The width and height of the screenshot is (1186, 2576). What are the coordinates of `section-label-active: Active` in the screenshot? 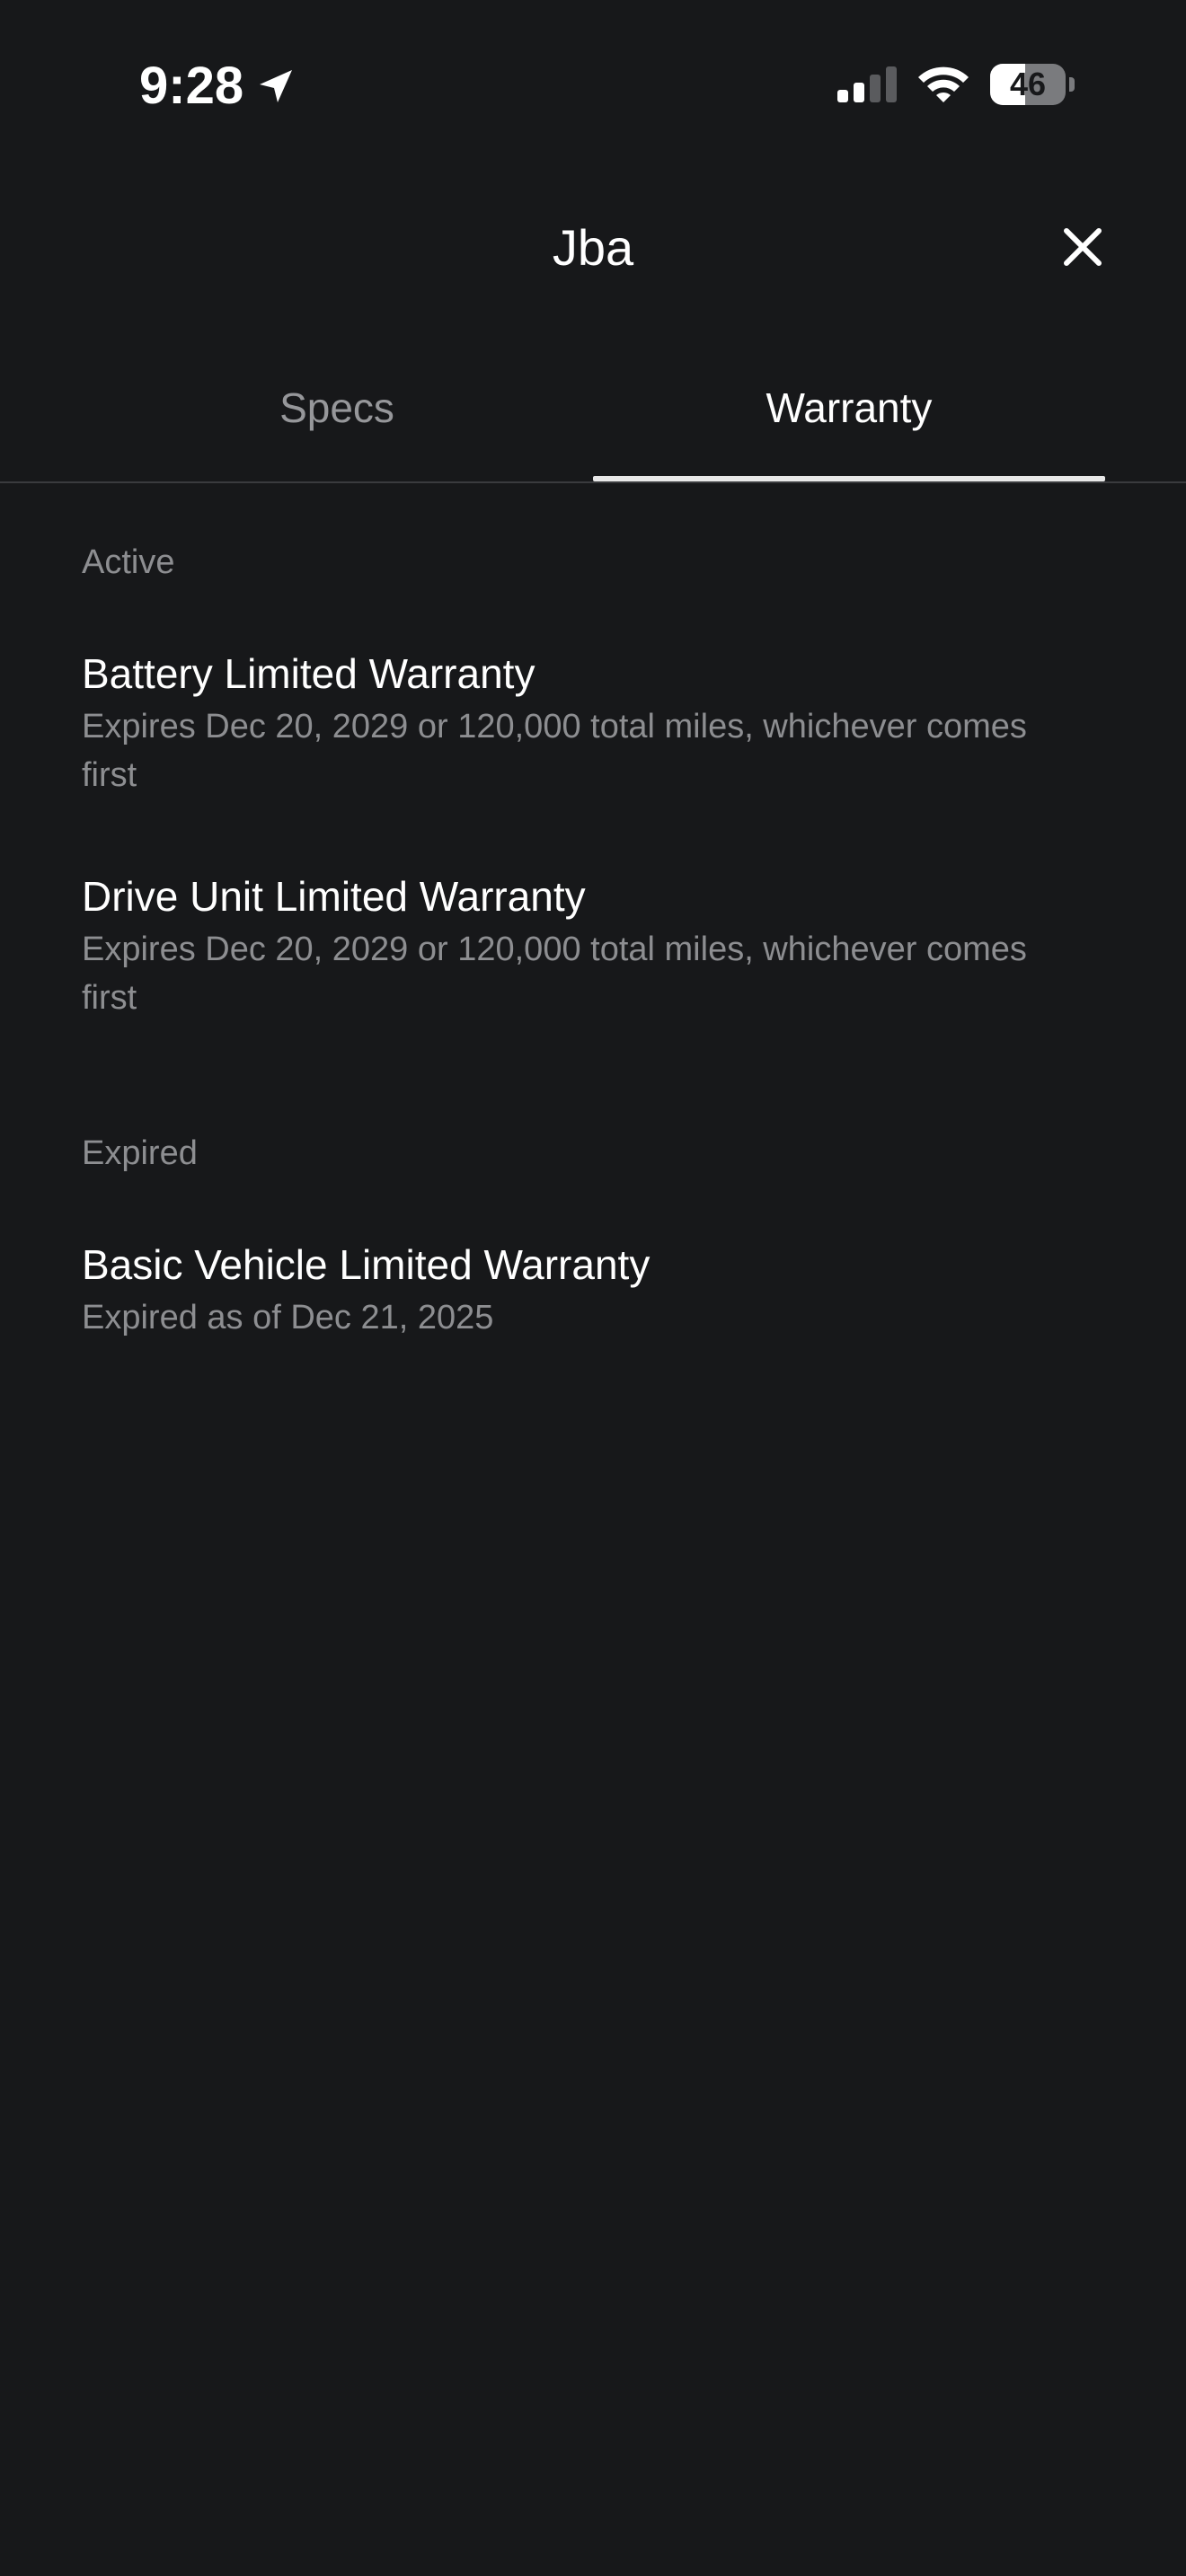 It's located at (128, 562).